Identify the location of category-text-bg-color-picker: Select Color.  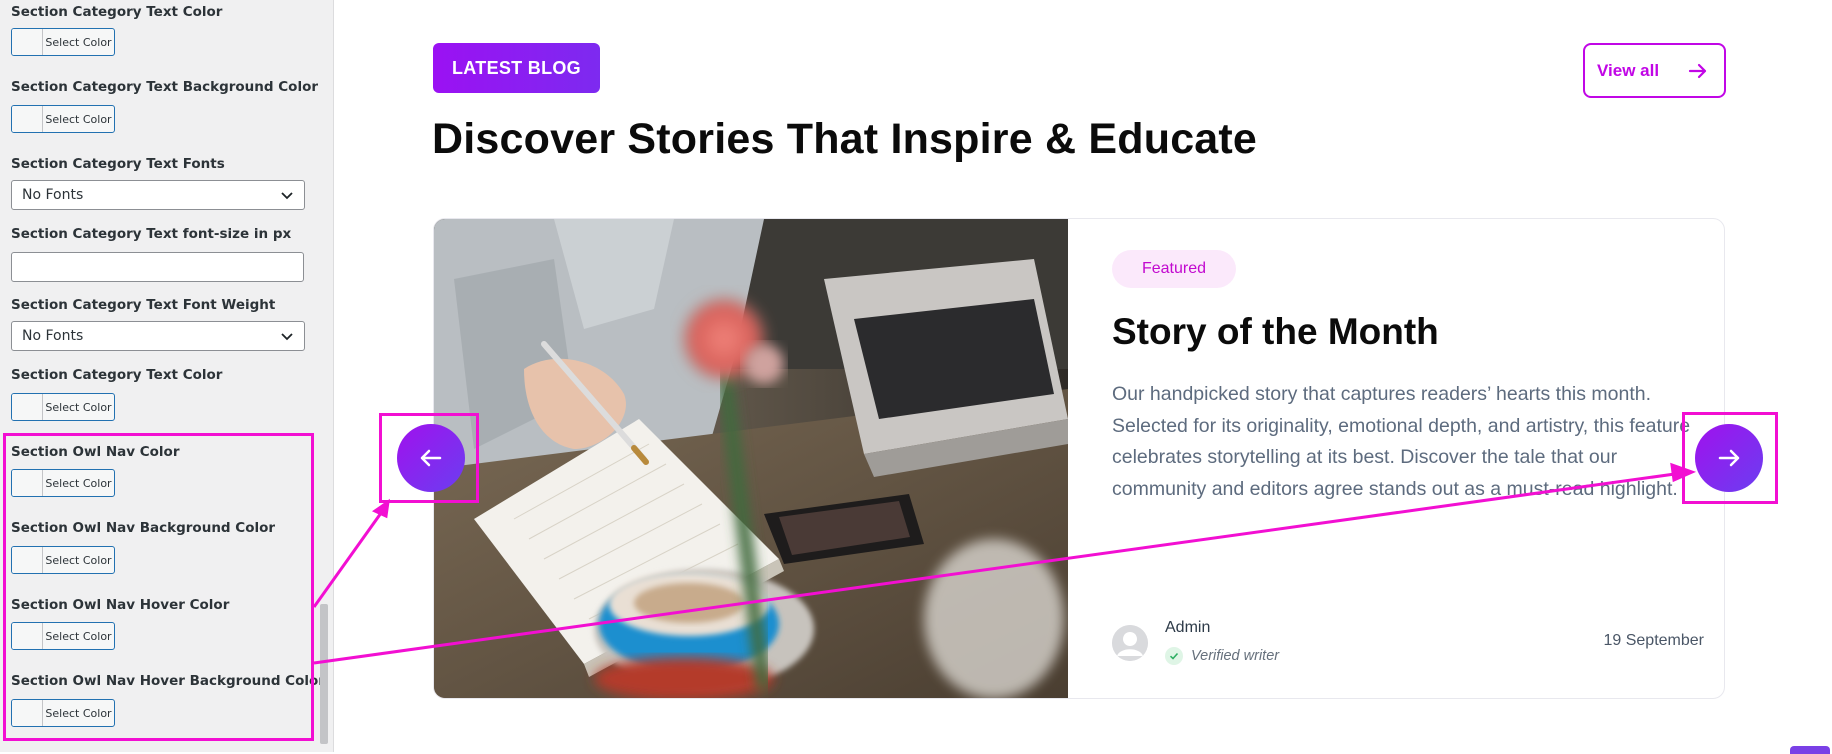
(63, 119).